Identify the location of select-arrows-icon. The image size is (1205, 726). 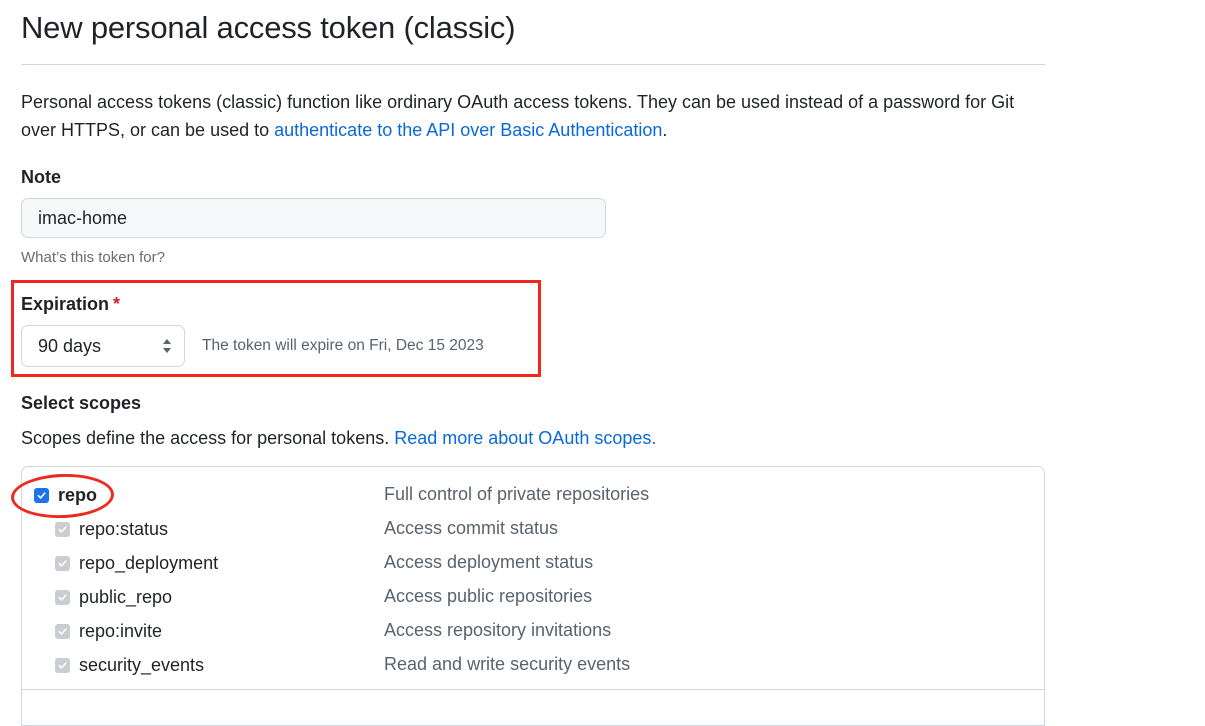
(167, 346).